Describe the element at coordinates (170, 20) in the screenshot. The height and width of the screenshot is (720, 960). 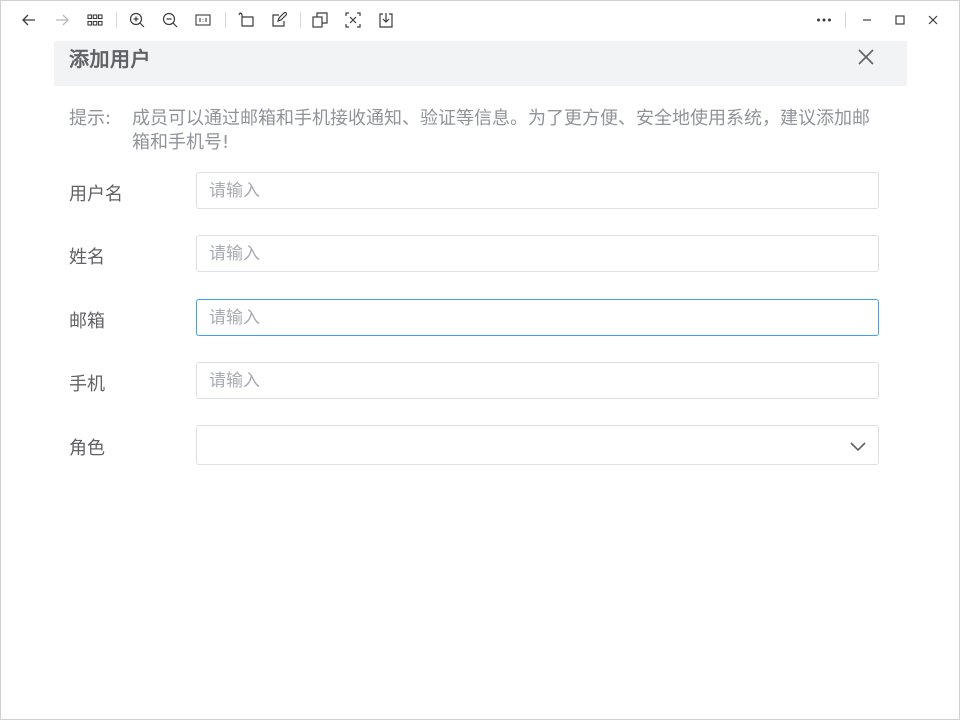
I see `zoom-out-icon` at that location.